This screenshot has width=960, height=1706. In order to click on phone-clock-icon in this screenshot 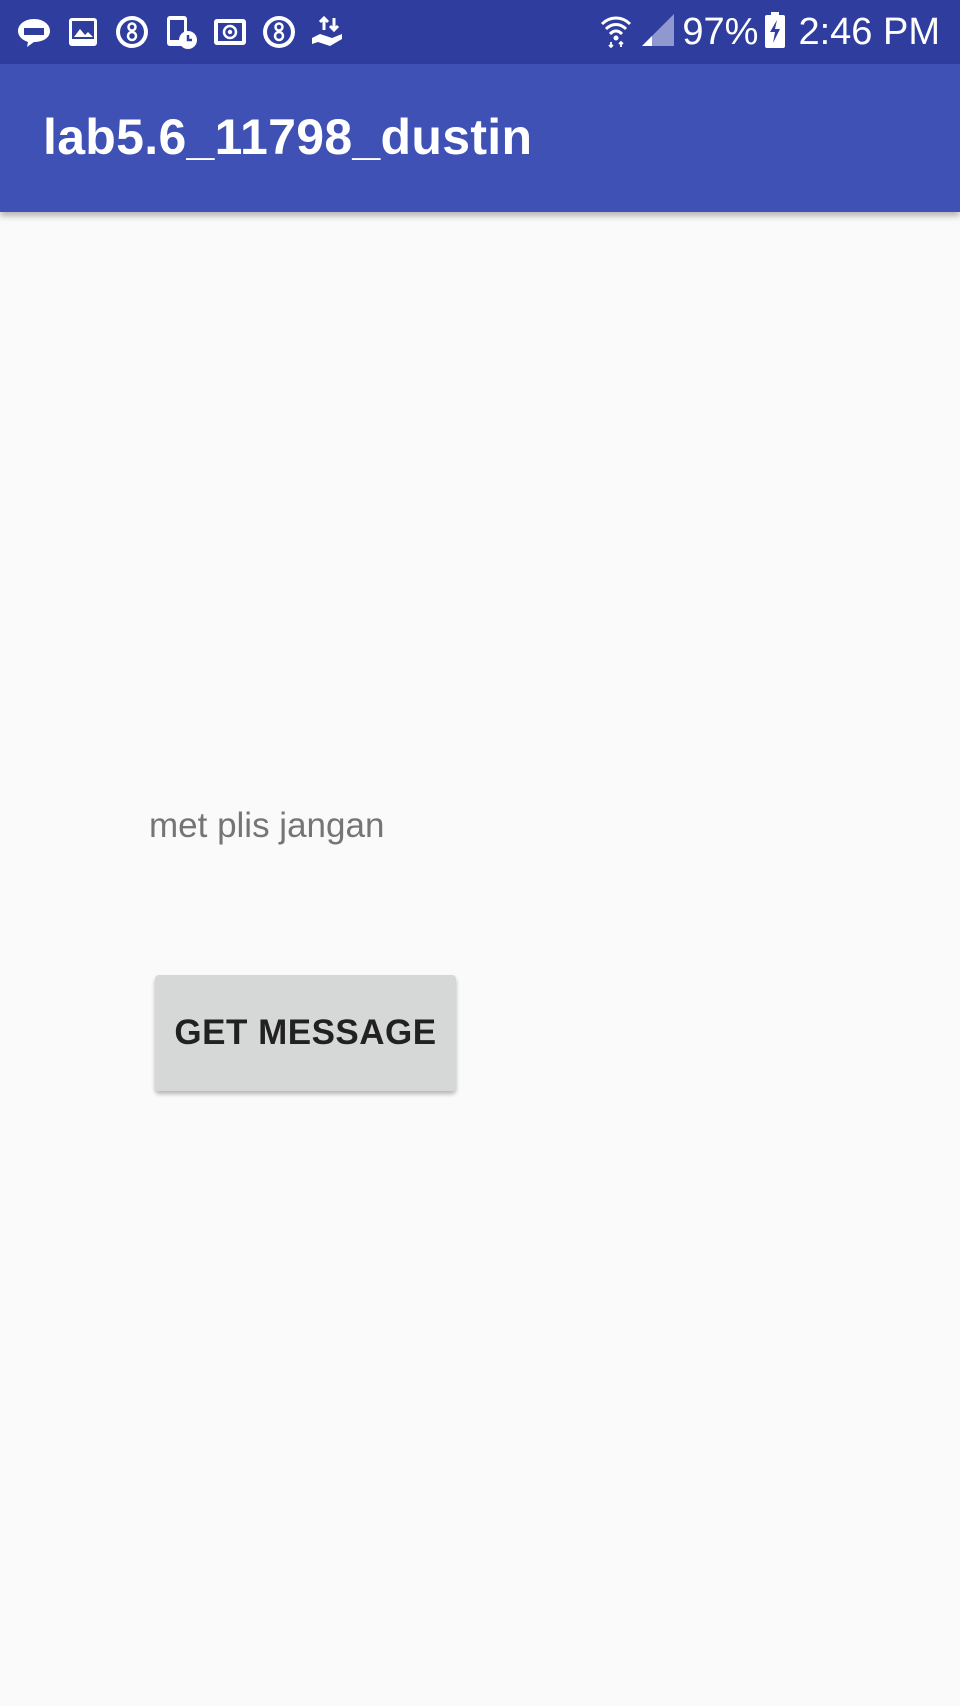, I will do `click(181, 32)`.